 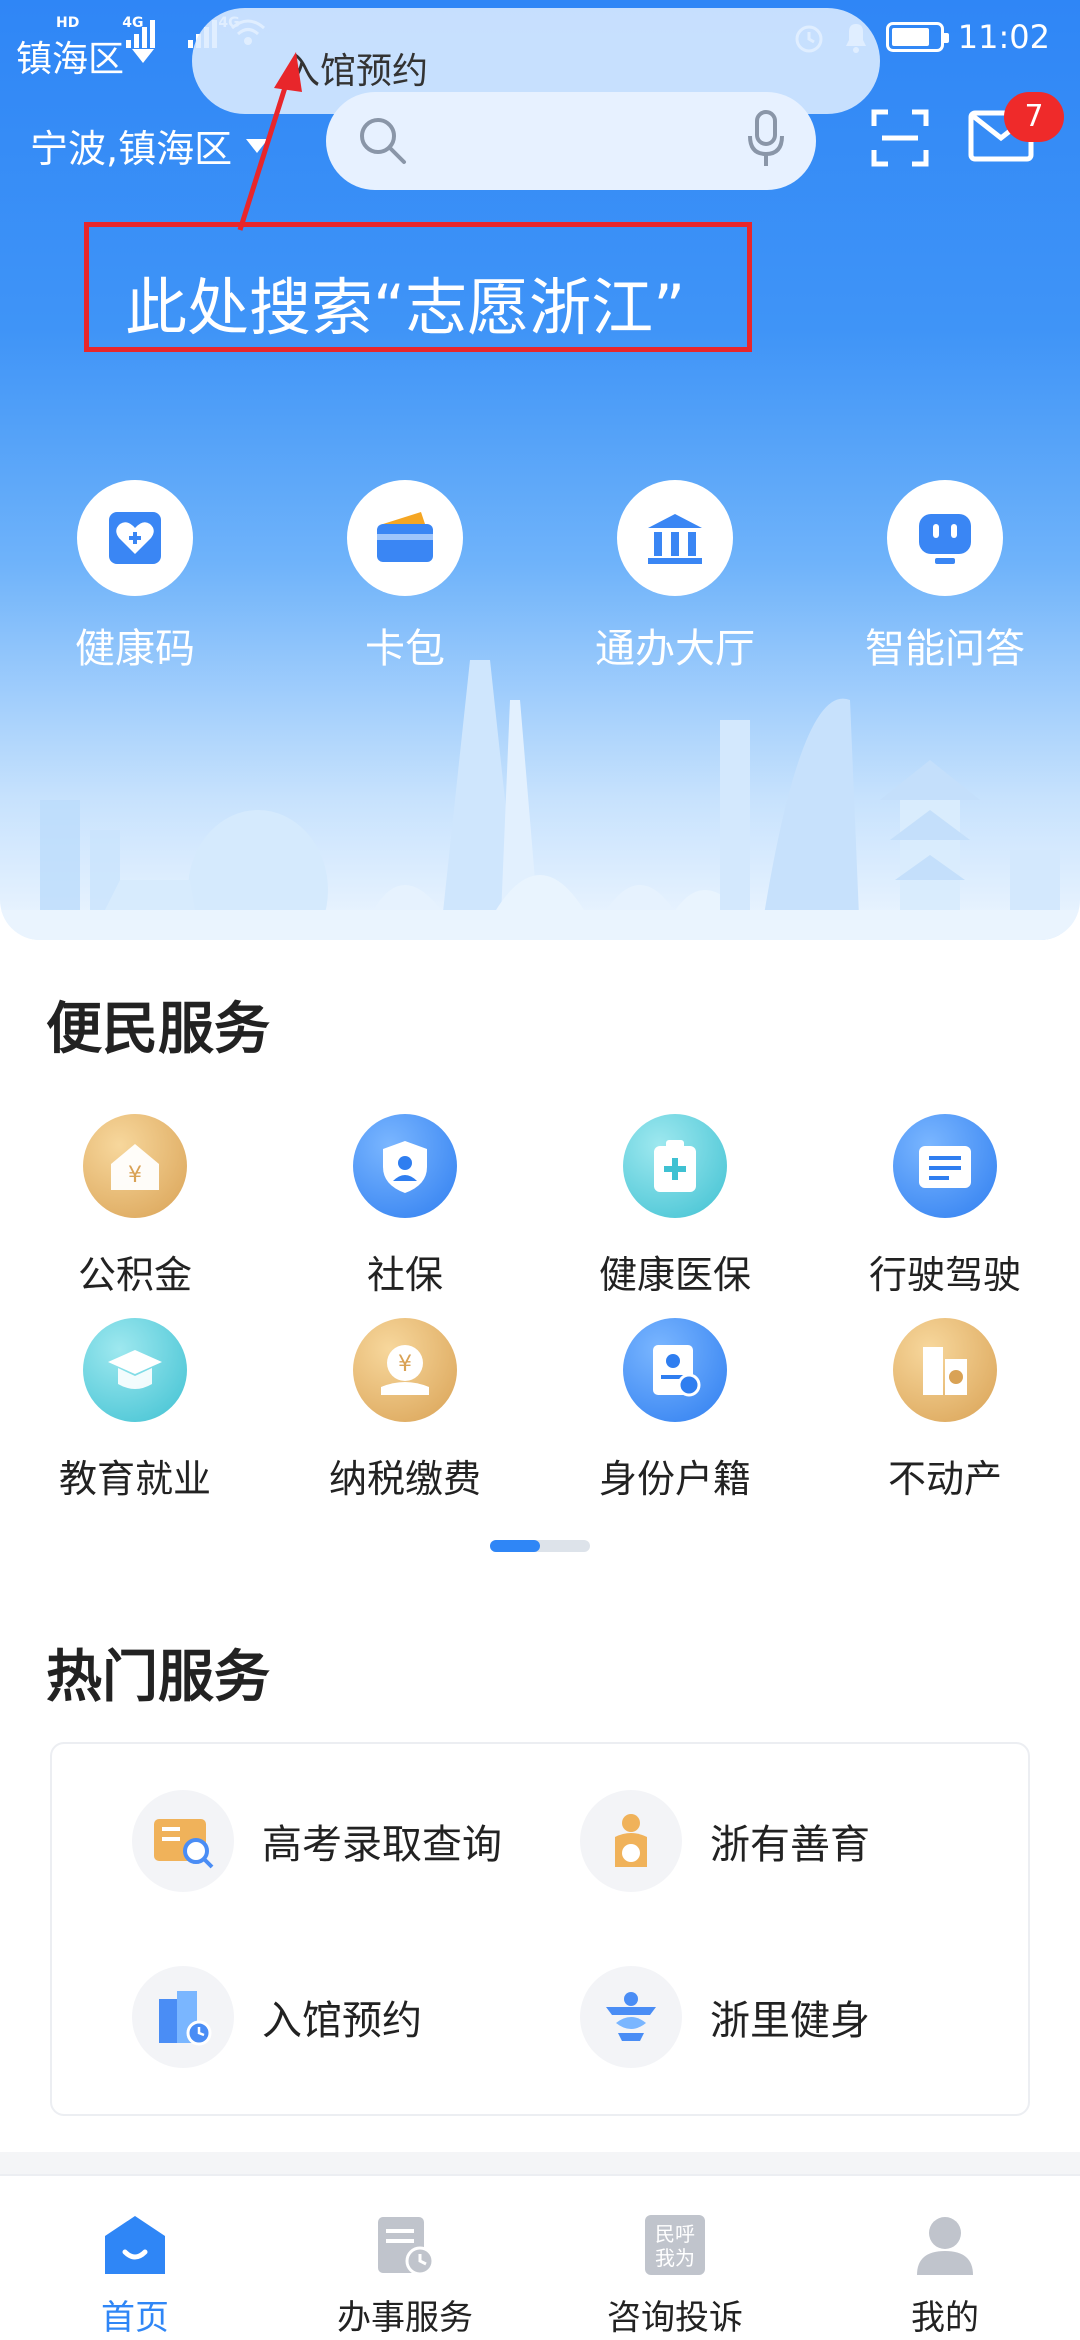 I want to click on tab-label: 办事服务, so click(x=405, y=2318).